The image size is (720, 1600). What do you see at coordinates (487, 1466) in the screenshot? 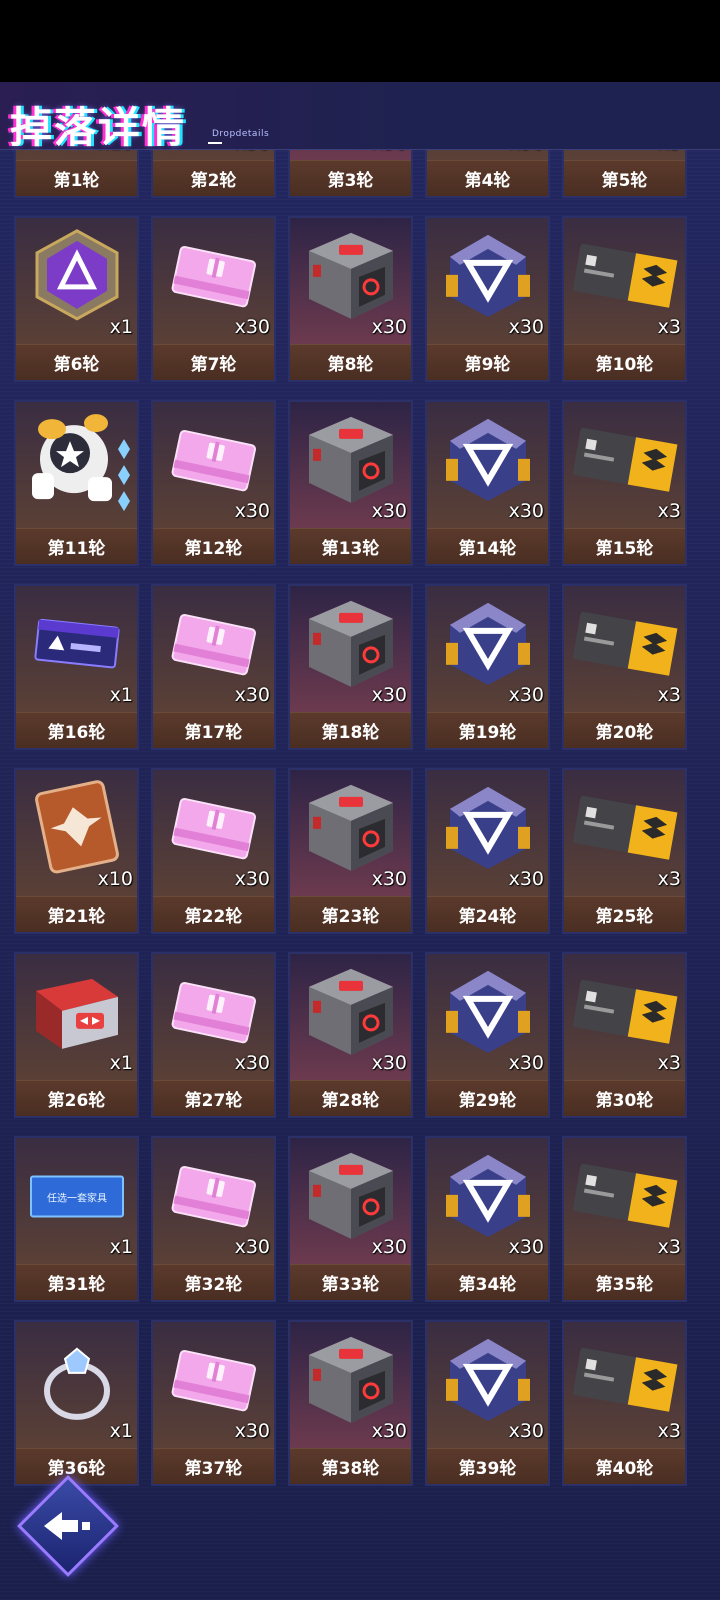
I see `round-label: 第39轮` at bounding box center [487, 1466].